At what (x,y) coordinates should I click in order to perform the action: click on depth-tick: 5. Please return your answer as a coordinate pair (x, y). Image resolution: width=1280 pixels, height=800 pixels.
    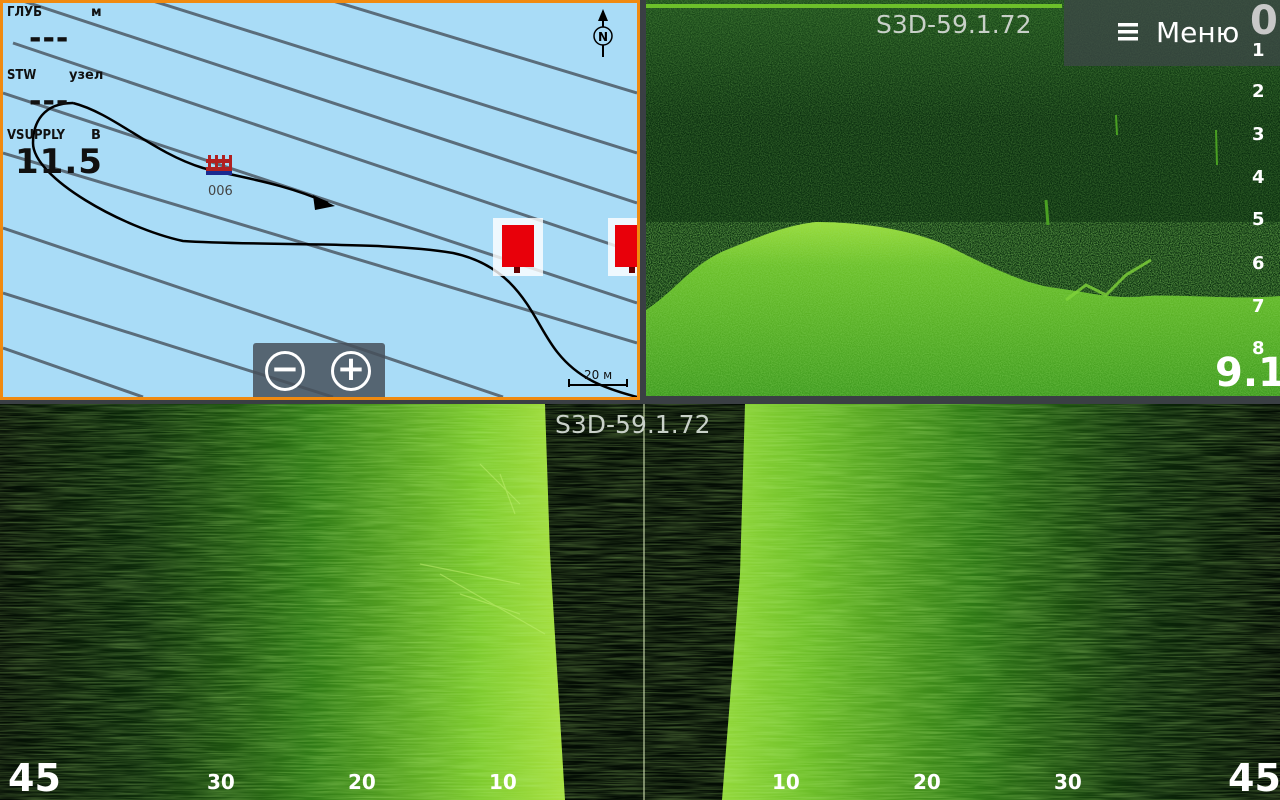
    Looking at the image, I should click on (1258, 219).